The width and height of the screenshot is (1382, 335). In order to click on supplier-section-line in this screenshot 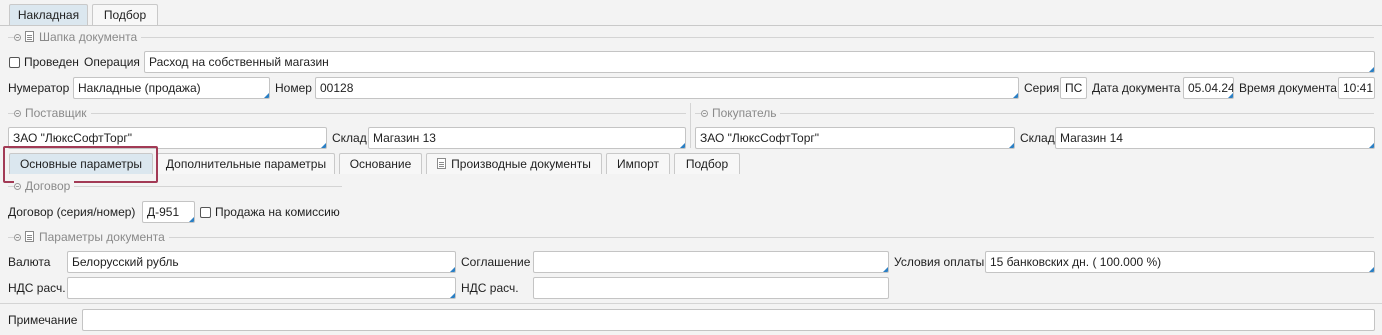, I will do `click(347, 113)`.